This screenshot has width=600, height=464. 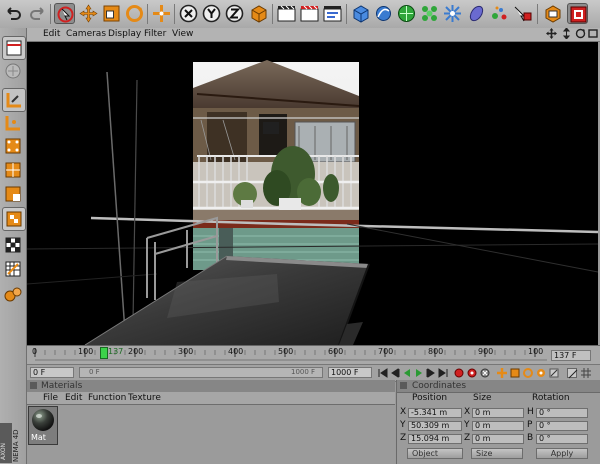 What do you see at coordinates (528, 373) in the screenshot?
I see `key-rotation-icon` at bounding box center [528, 373].